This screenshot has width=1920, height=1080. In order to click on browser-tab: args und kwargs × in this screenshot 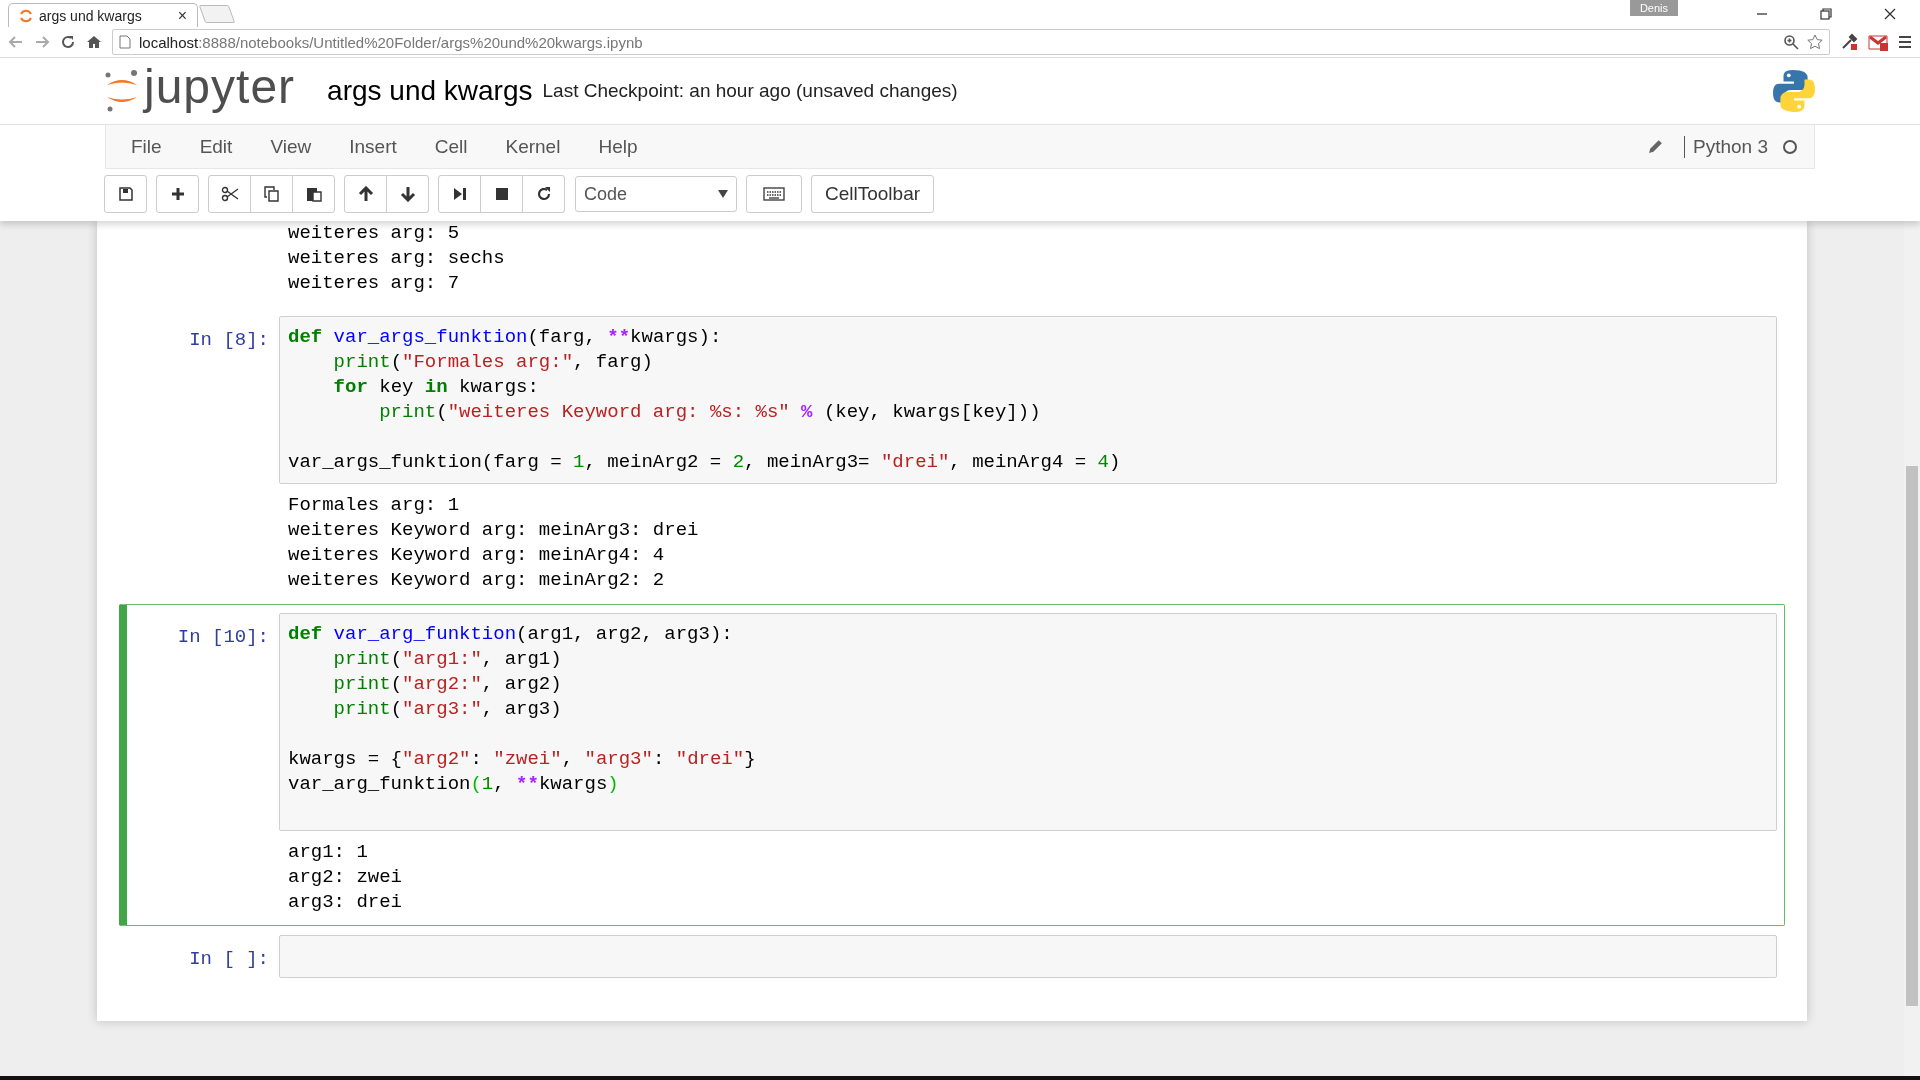, I will do `click(103, 15)`.